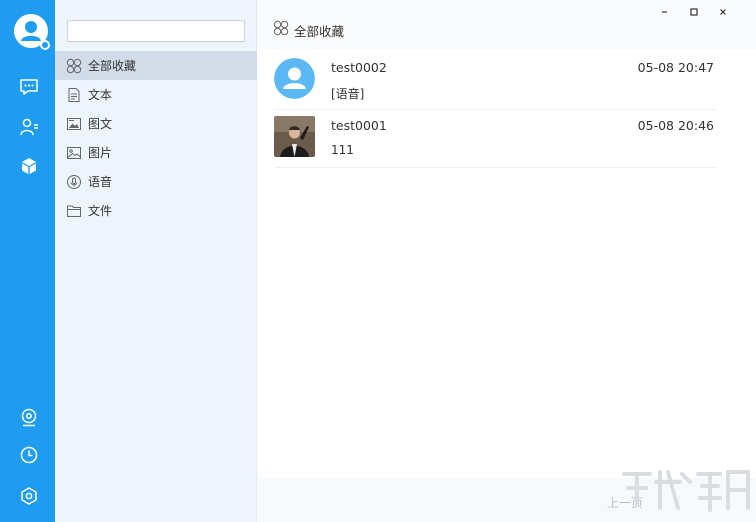  What do you see at coordinates (74, 95) in the screenshot?
I see `text-file-icon` at bounding box center [74, 95].